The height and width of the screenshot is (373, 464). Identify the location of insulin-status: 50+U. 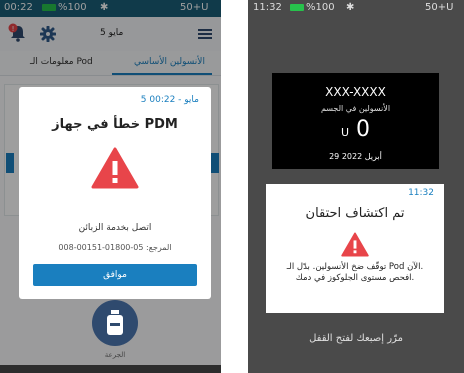
(439, 7).